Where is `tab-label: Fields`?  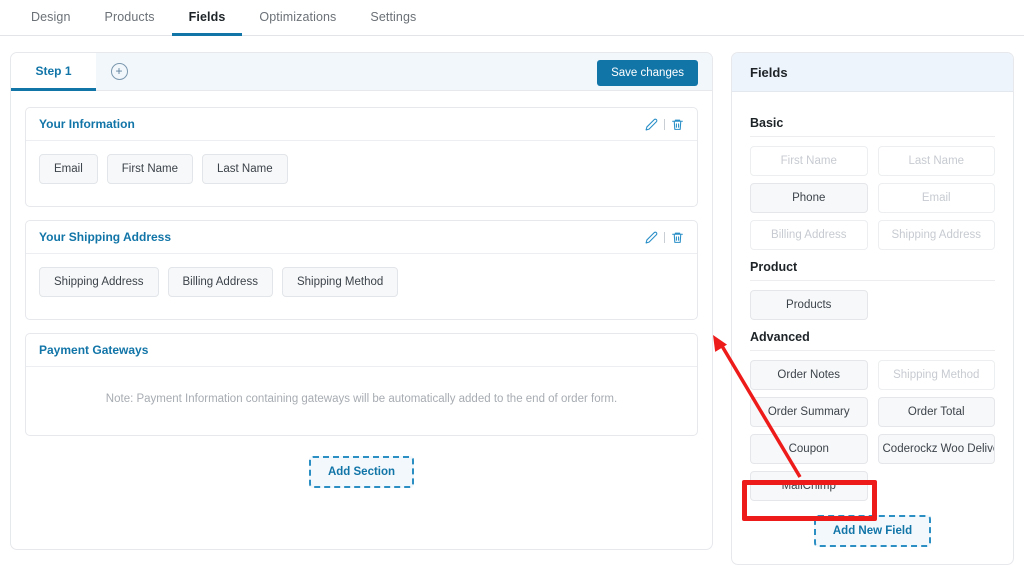
tab-label: Fields is located at coordinates (207, 16).